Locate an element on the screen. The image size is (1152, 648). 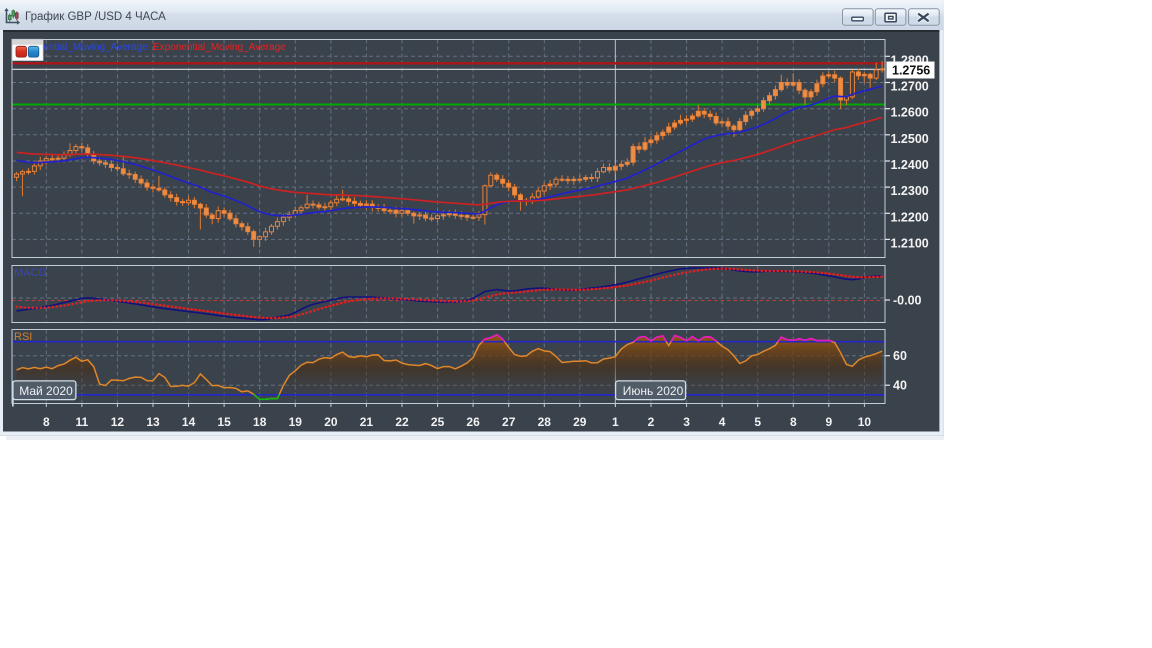
svg-text: 1.2100 is located at coordinates (910, 243).